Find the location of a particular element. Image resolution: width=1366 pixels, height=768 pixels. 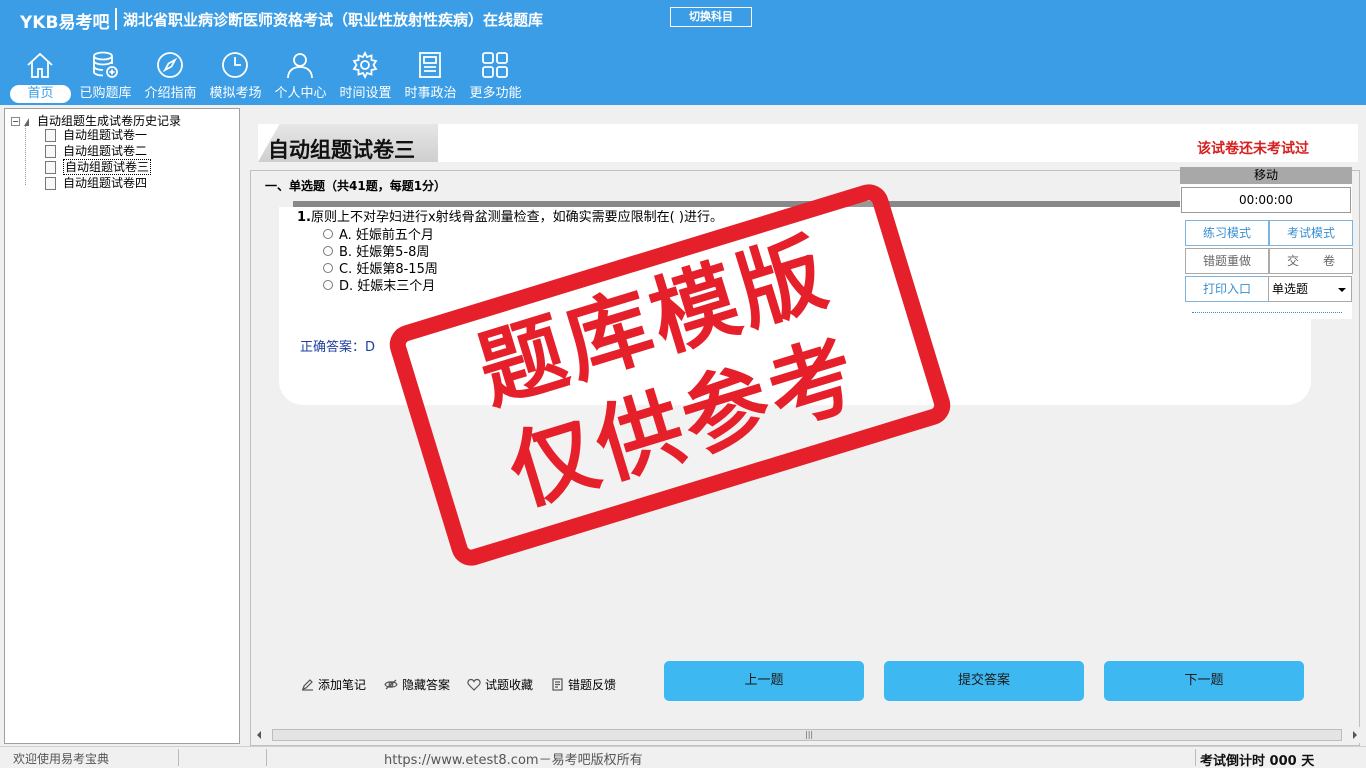

scroll-right-icon is located at coordinates (1355, 735).